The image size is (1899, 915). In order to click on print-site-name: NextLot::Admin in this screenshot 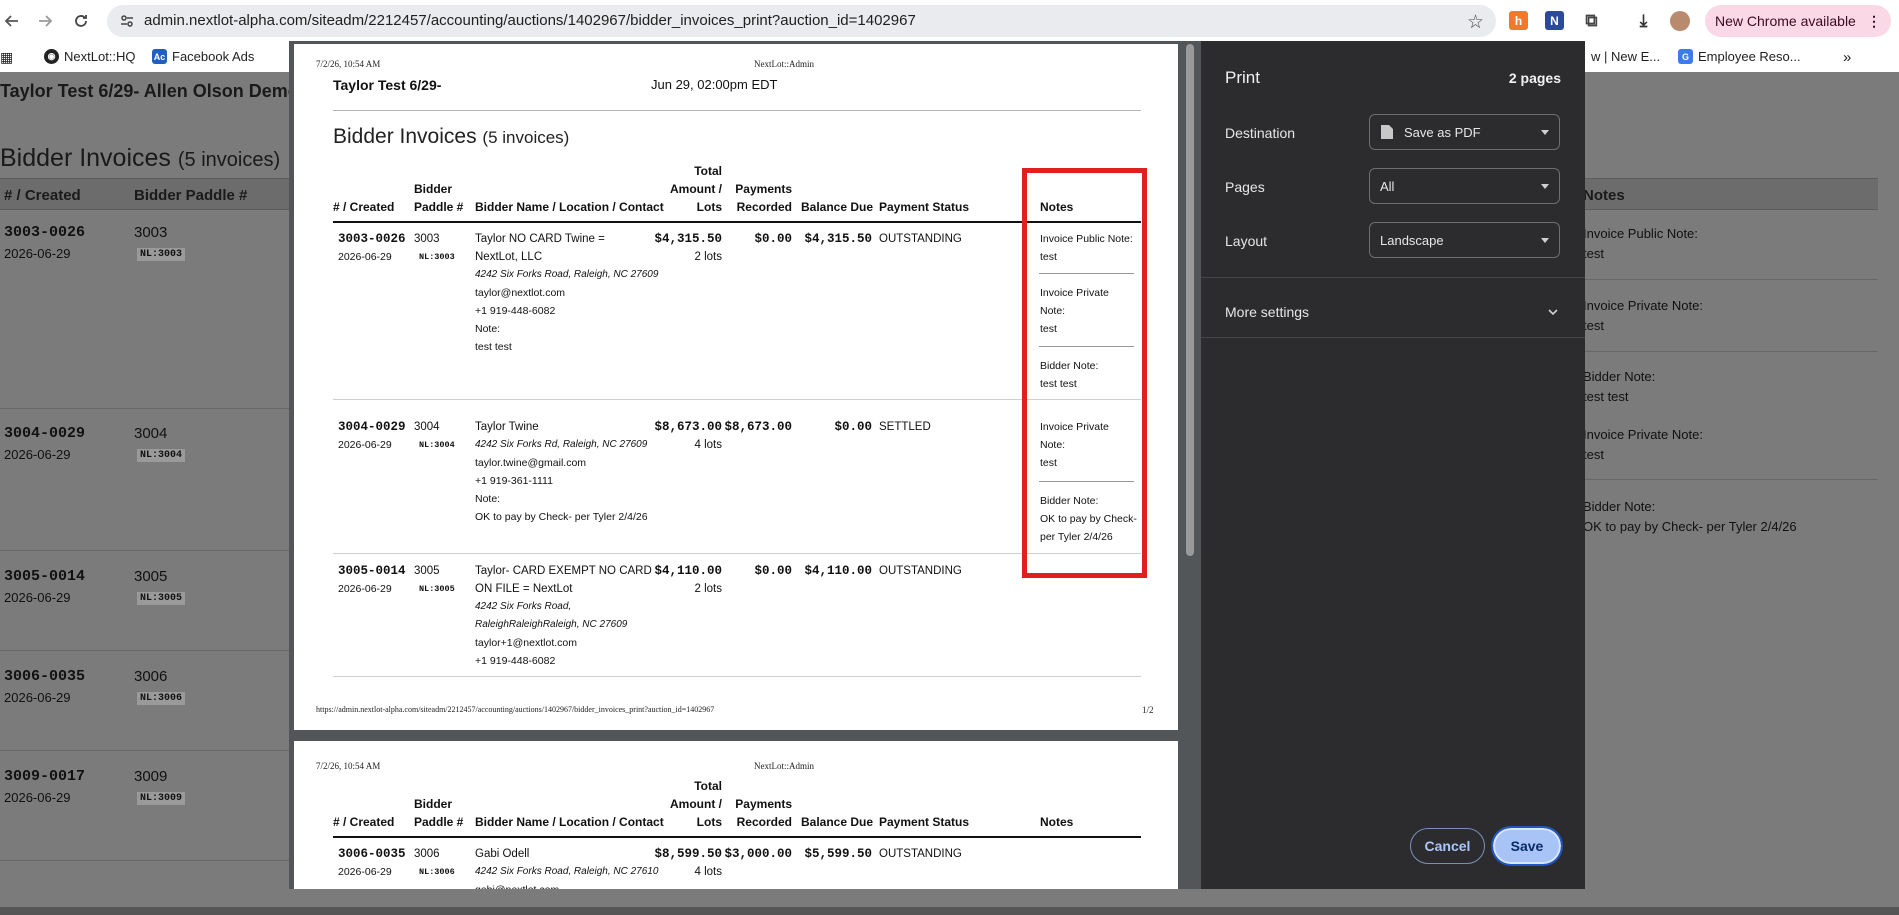, I will do `click(784, 766)`.